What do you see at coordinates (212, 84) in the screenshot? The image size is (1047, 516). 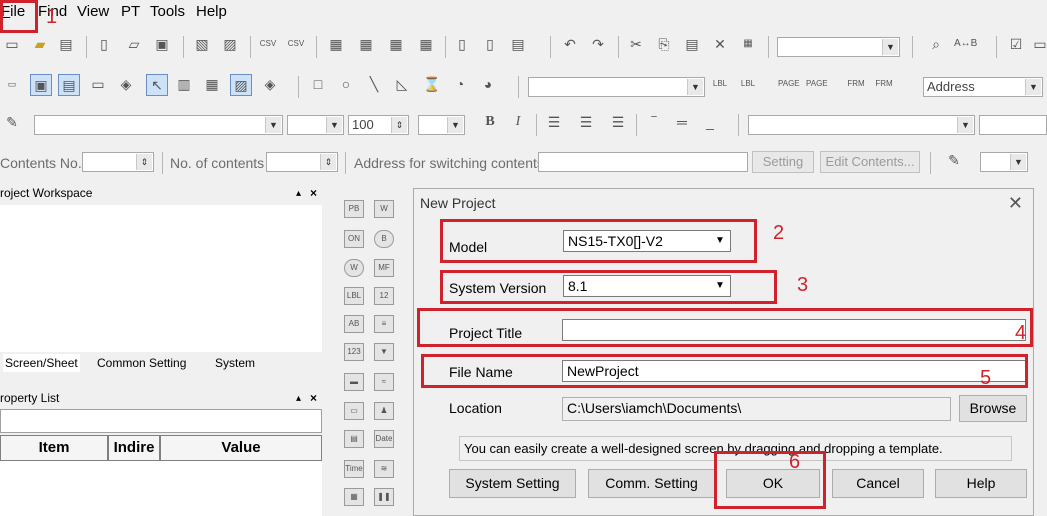 I see `list-icon: ▦` at bounding box center [212, 84].